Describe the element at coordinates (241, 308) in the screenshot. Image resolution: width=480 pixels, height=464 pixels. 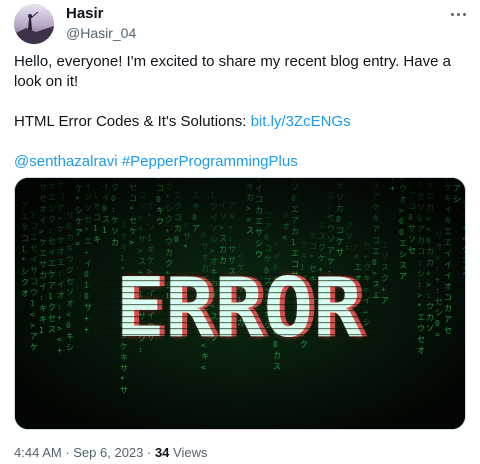
I see `error-text-graphic: ERROR ERROR ERROR` at that location.